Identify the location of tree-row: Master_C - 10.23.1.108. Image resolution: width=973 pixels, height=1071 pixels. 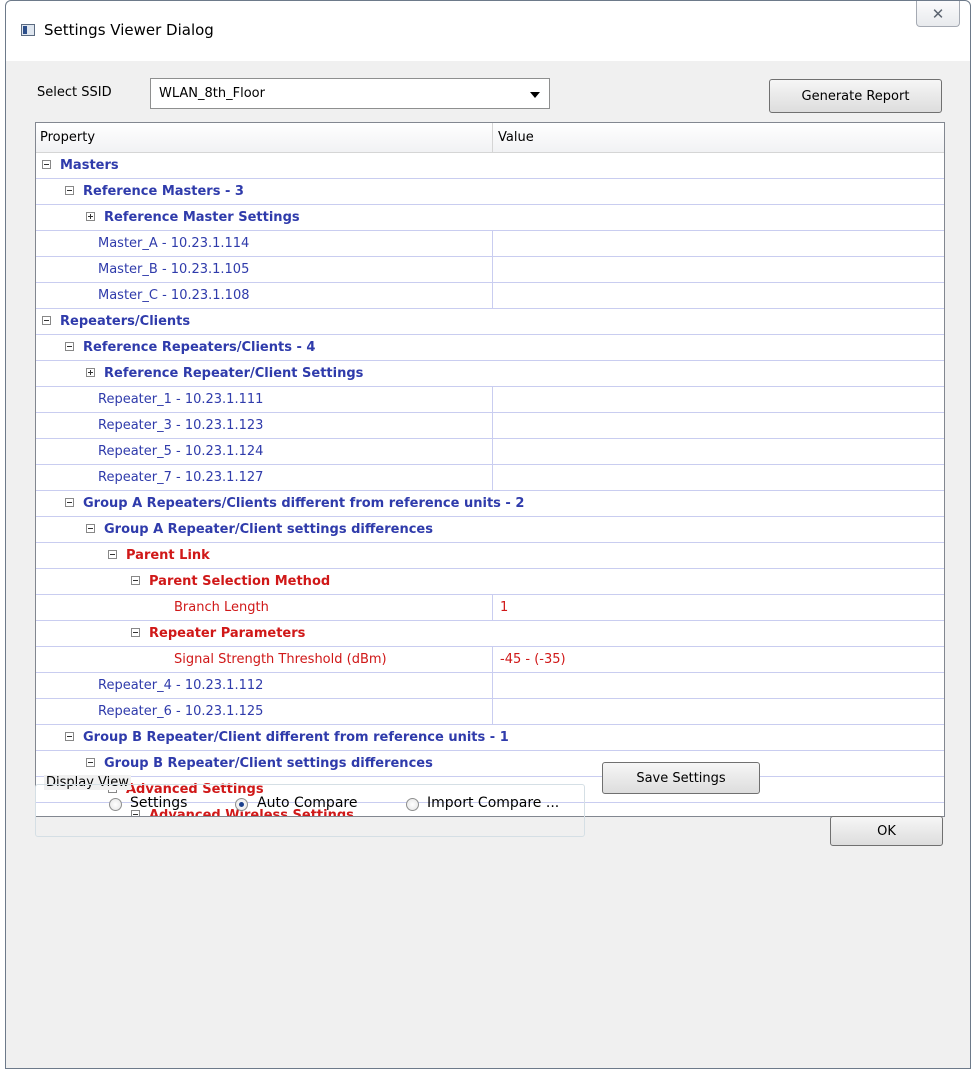
(490, 296).